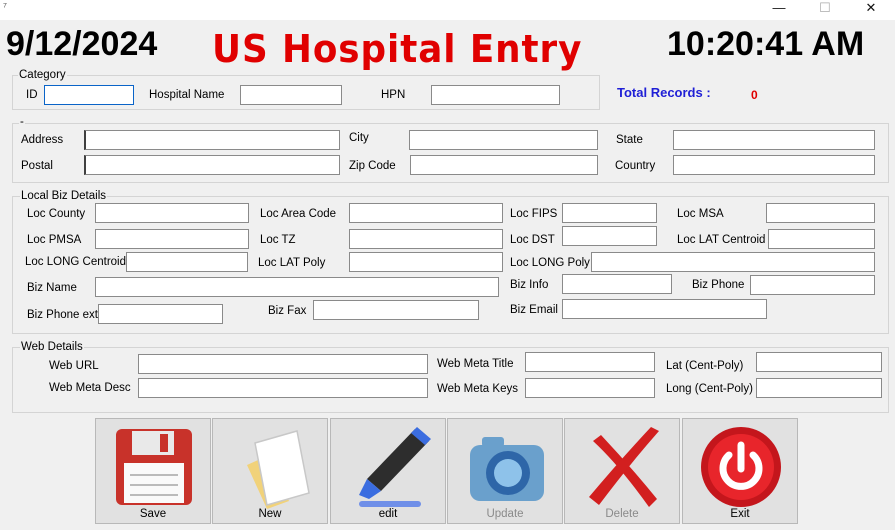  Describe the element at coordinates (550, 263) in the screenshot. I see `loc-long-poly-label: Loc LONG Poly` at that location.